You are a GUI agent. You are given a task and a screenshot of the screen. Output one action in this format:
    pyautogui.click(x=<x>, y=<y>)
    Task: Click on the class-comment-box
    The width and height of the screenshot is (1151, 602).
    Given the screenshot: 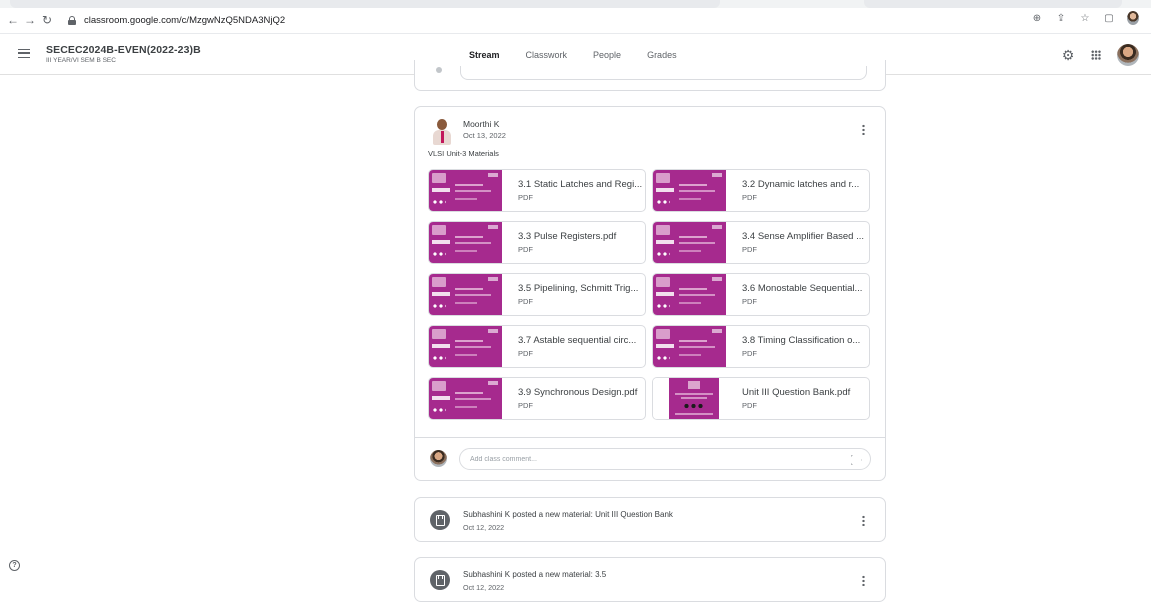 What is the action you would take?
    pyautogui.click(x=665, y=459)
    